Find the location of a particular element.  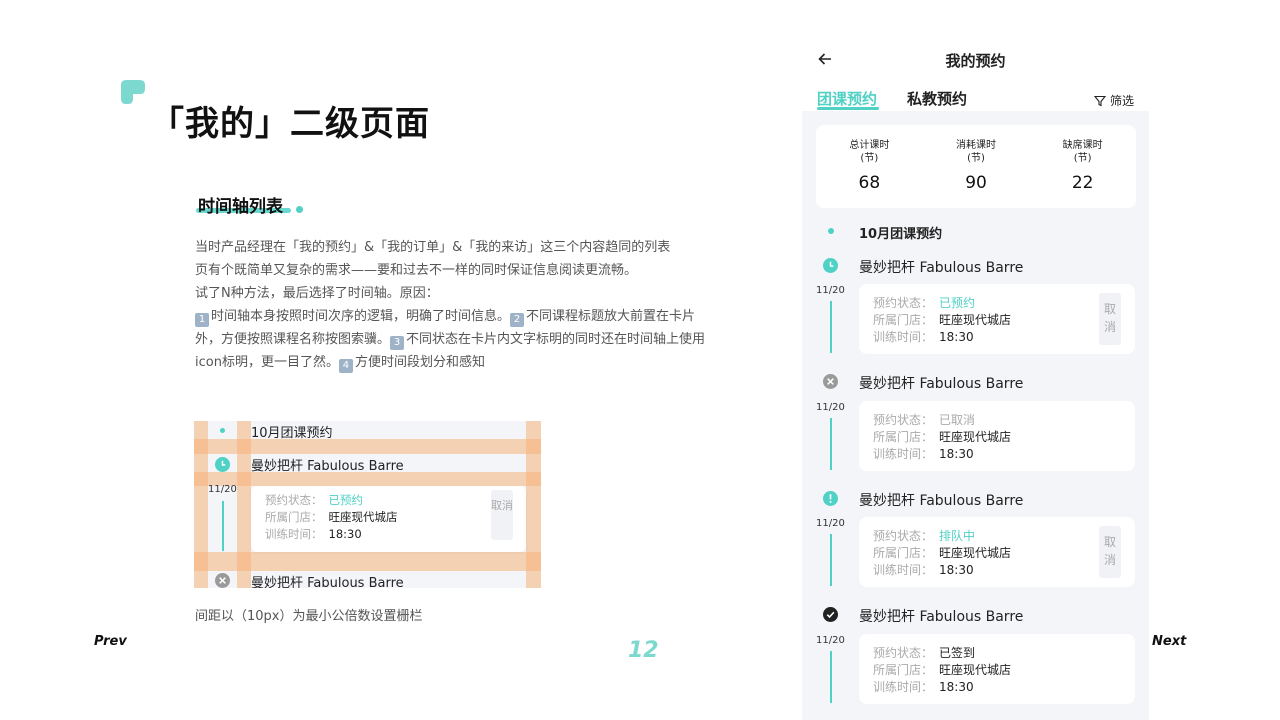

reason-text: 方便时间段划分和感知 is located at coordinates (419, 362).